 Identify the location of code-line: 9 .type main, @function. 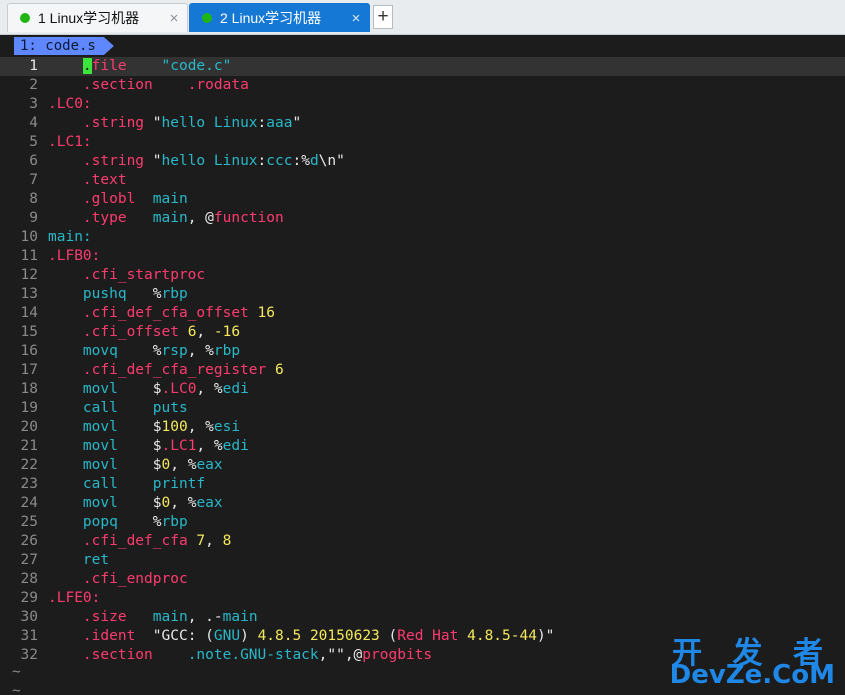
(422, 218).